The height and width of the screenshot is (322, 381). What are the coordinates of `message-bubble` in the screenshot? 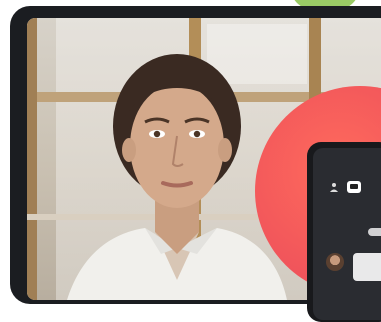 It's located at (367, 267).